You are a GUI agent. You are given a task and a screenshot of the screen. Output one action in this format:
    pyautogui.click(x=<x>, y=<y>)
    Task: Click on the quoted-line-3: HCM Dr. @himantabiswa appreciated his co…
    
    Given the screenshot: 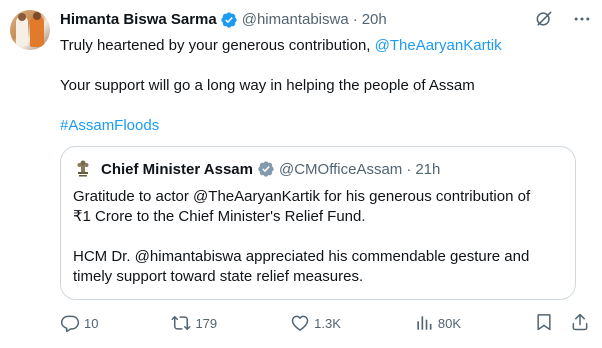 What is the action you would take?
    pyautogui.click(x=301, y=256)
    